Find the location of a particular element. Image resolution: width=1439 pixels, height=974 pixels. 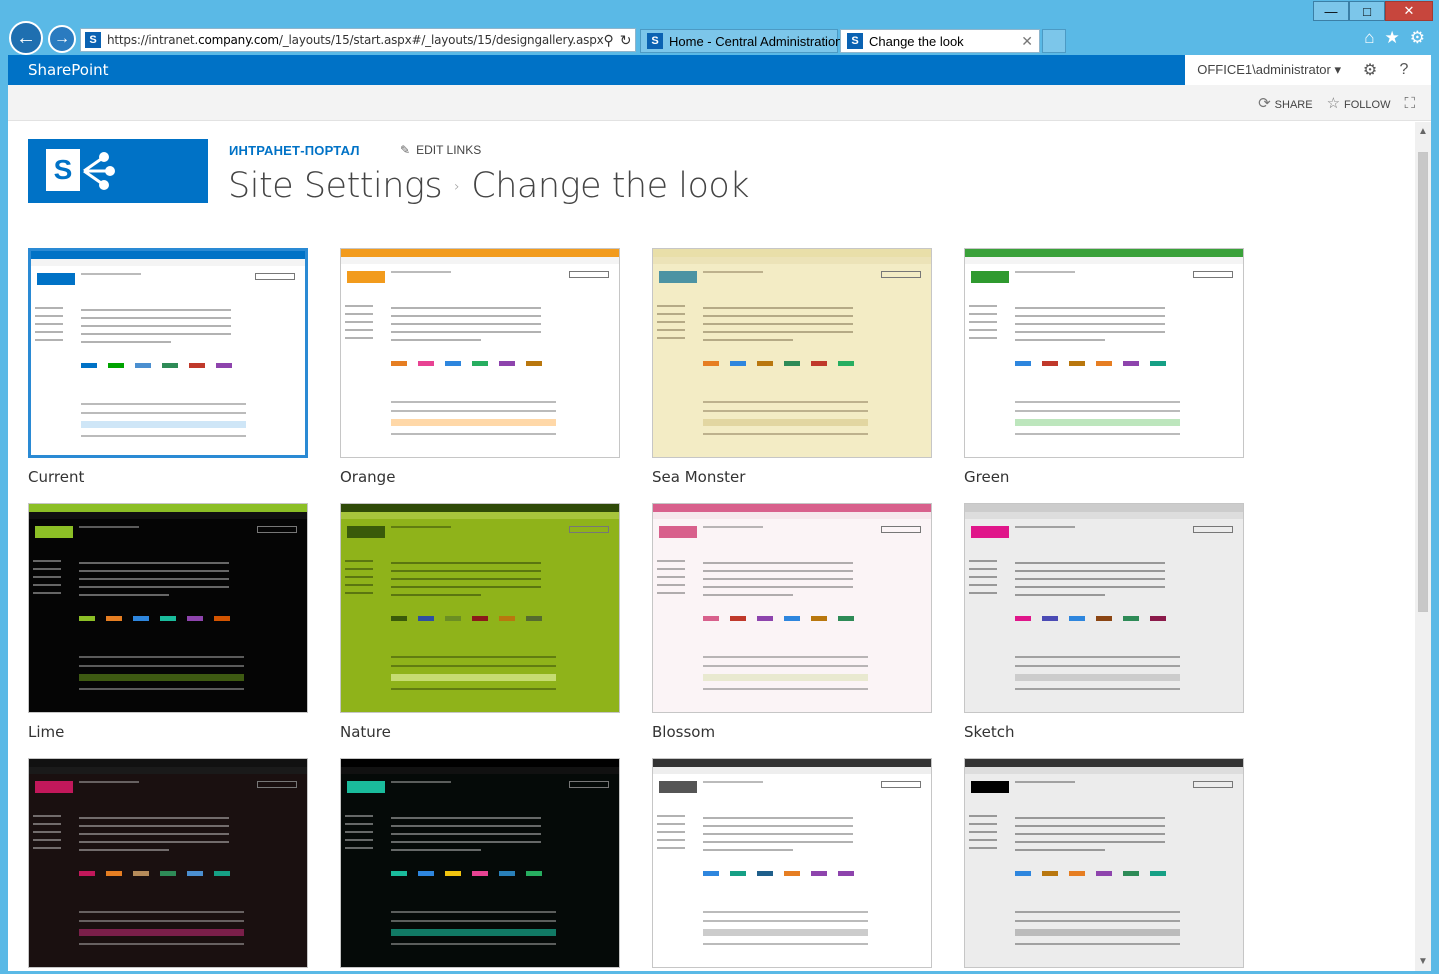

vertical-scrollbar: ▲ ▼ is located at coordinates (1423, 546).